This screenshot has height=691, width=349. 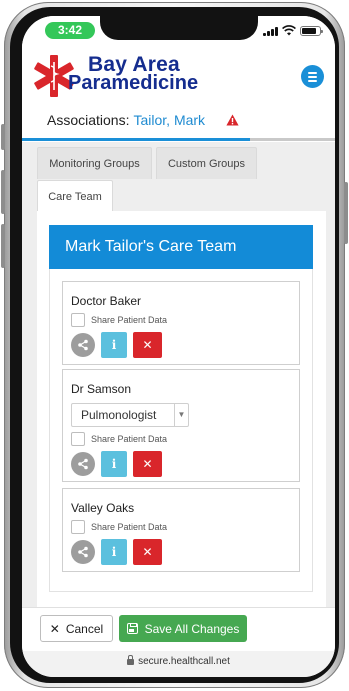 I want to click on browser-url-bar: secure.healthcall.net, so click(x=178, y=664).